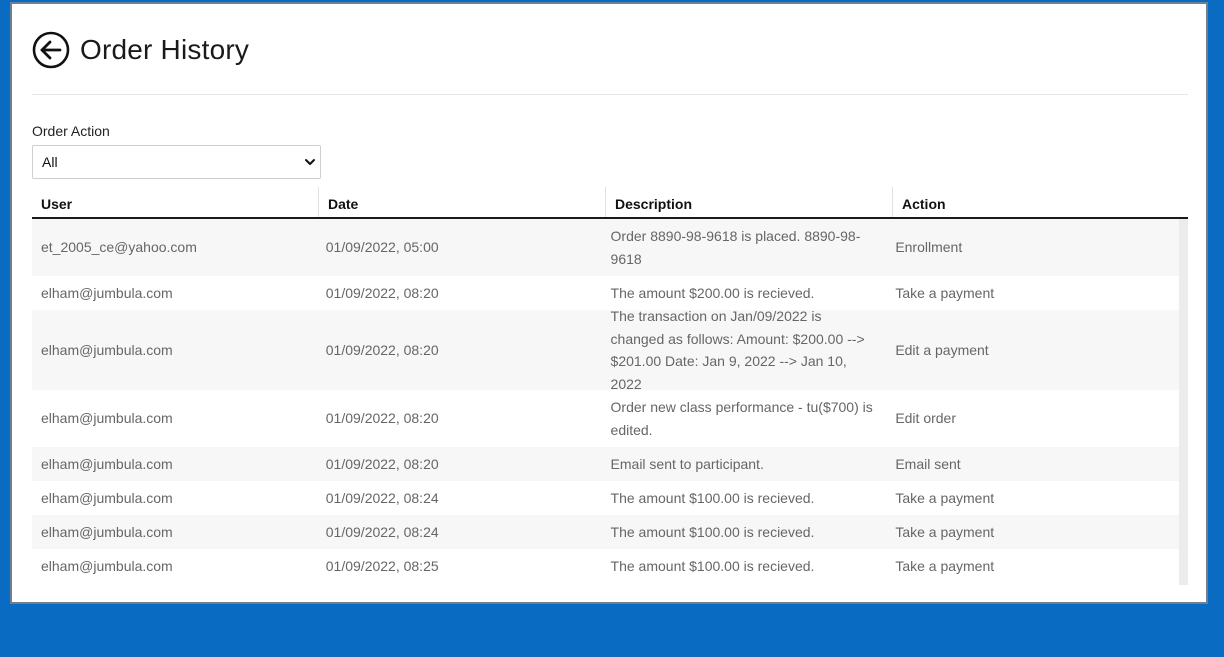  I want to click on order-action-label: Order Action, so click(71, 131).